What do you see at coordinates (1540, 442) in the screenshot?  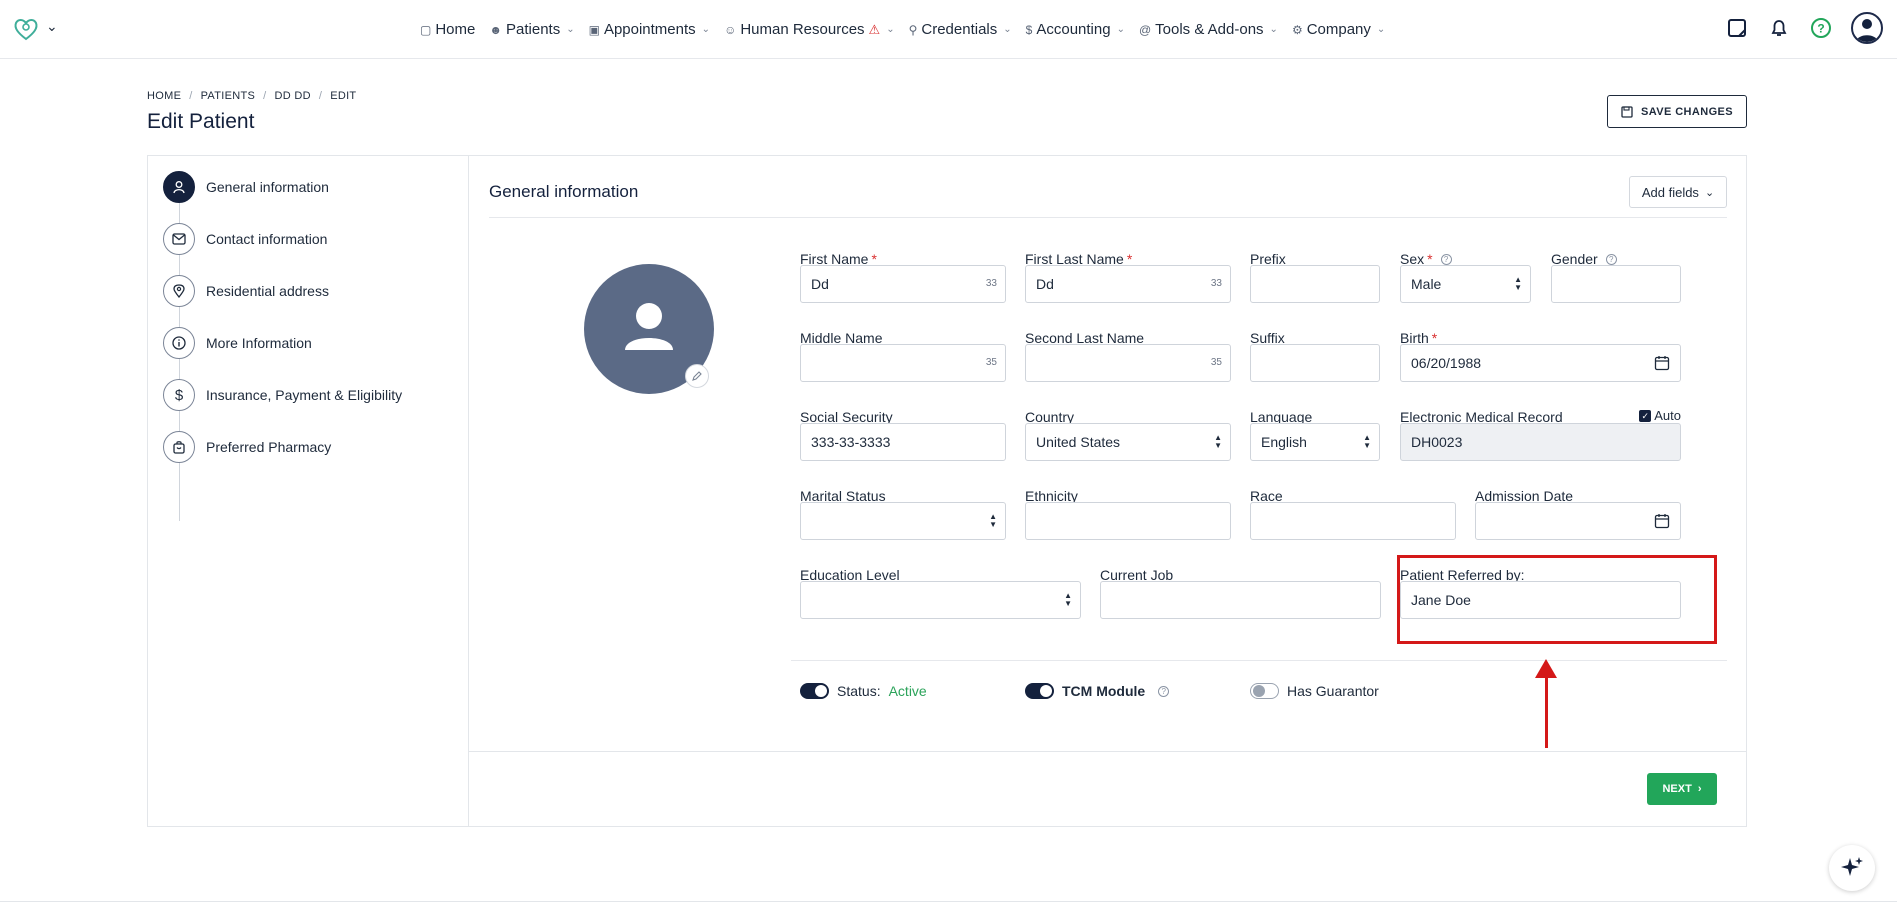 I see `emr-input: DH0023` at bounding box center [1540, 442].